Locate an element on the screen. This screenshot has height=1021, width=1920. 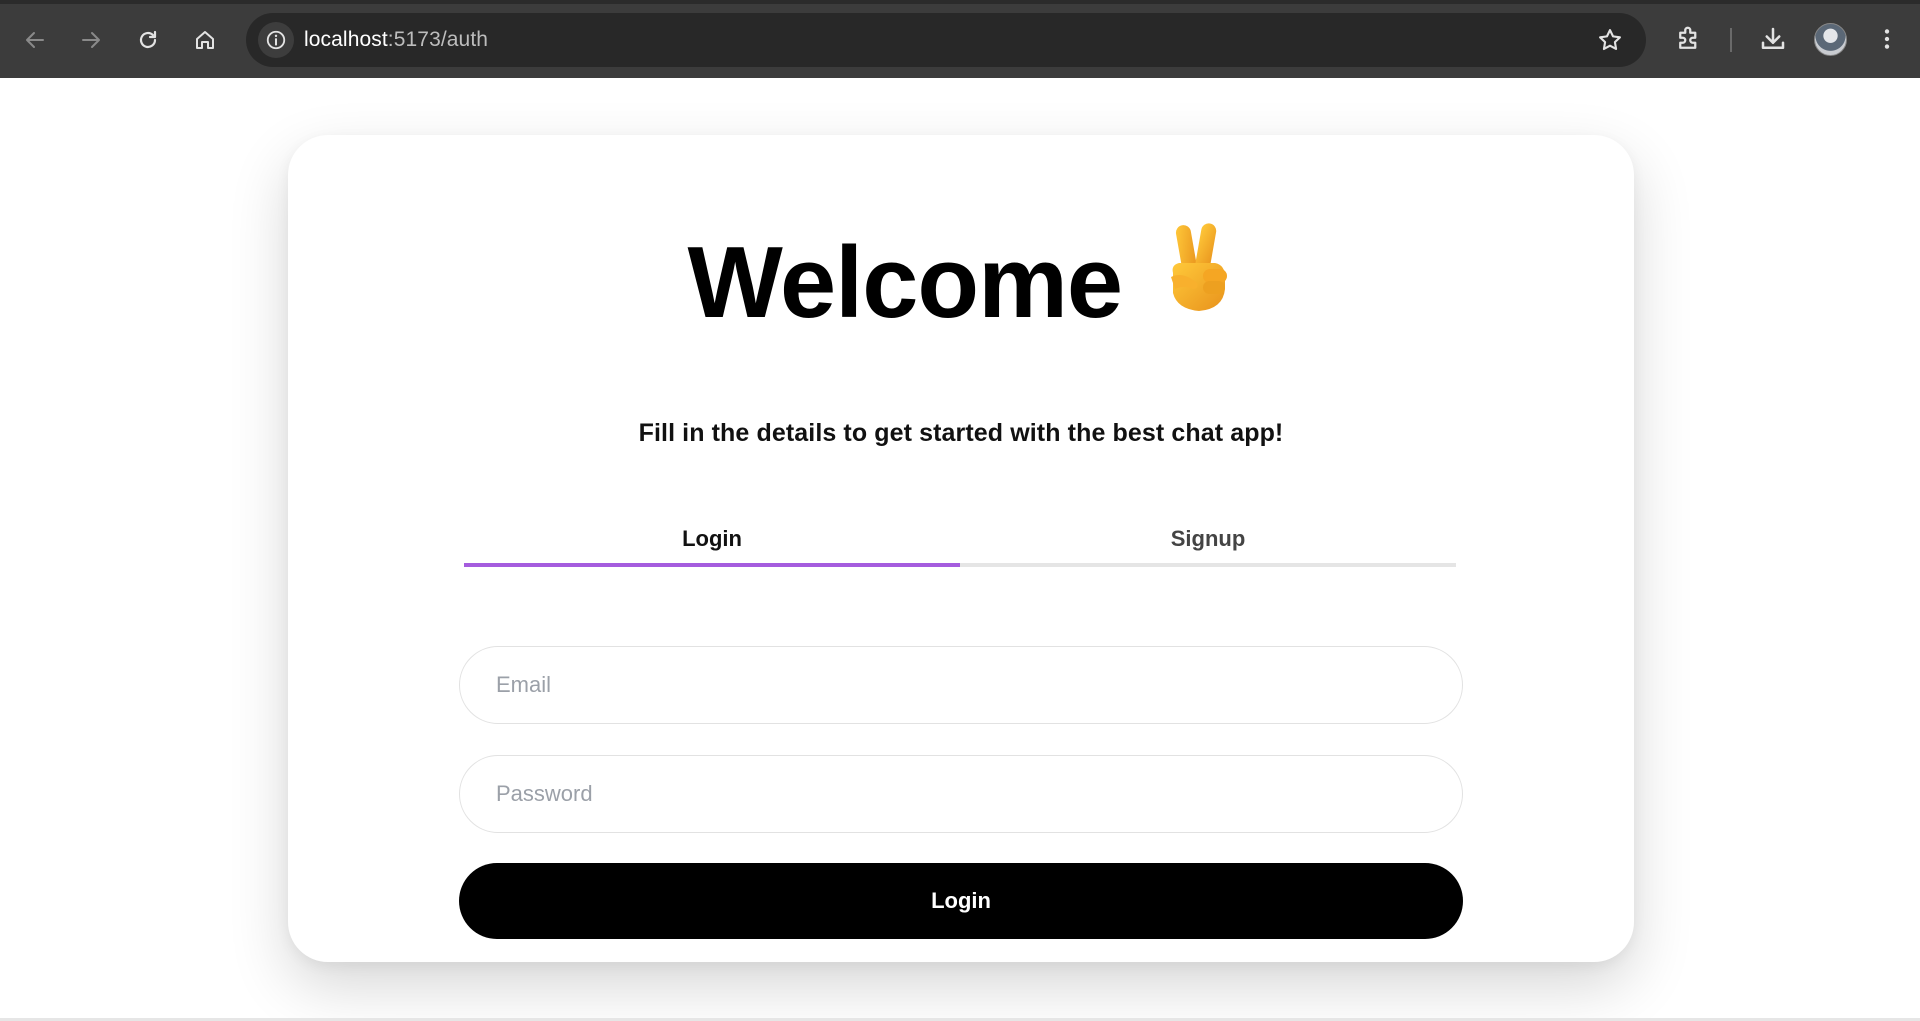
site-info-button is located at coordinates (276, 40).